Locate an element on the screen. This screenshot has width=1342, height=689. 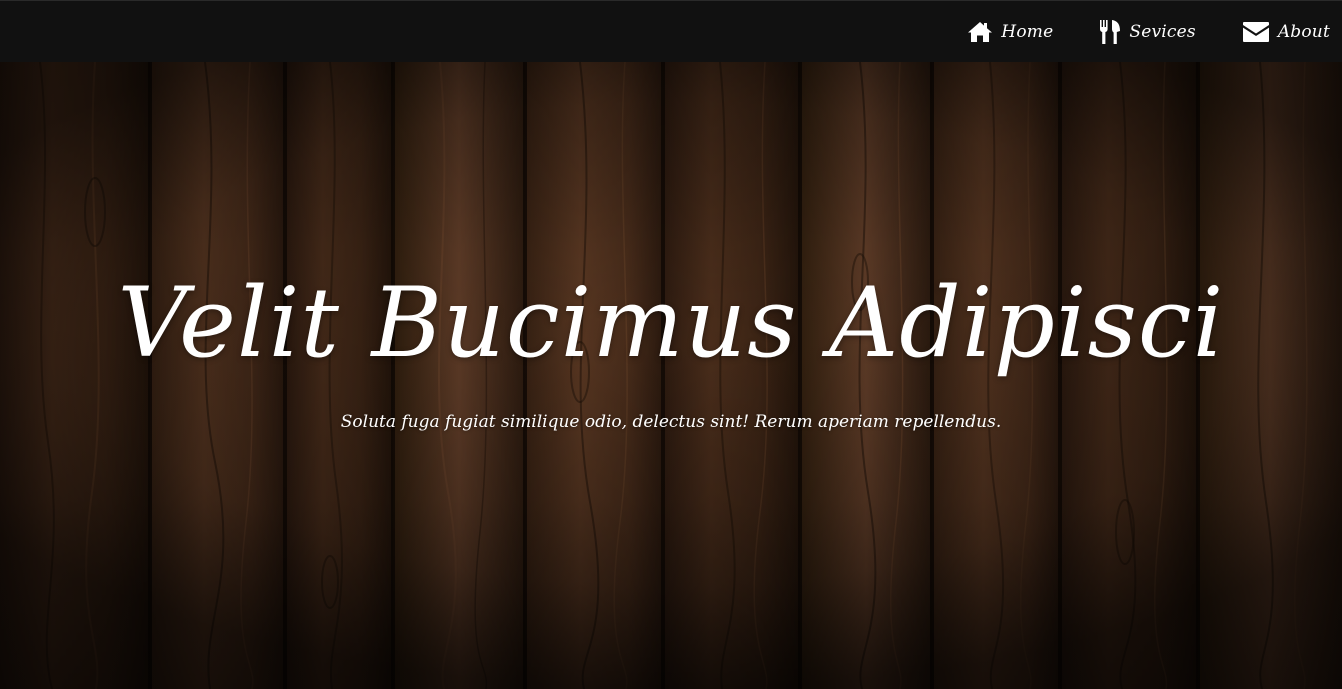
utensils-icon is located at coordinates (1110, 32).